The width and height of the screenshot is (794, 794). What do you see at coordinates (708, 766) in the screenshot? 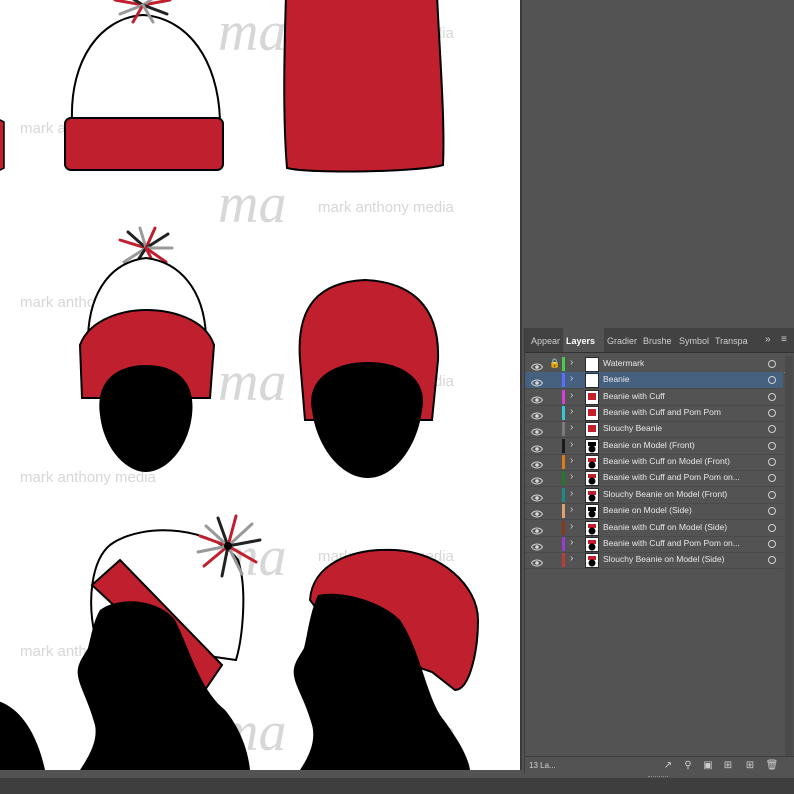
I see `clipping-mask-icon: ▣` at bounding box center [708, 766].